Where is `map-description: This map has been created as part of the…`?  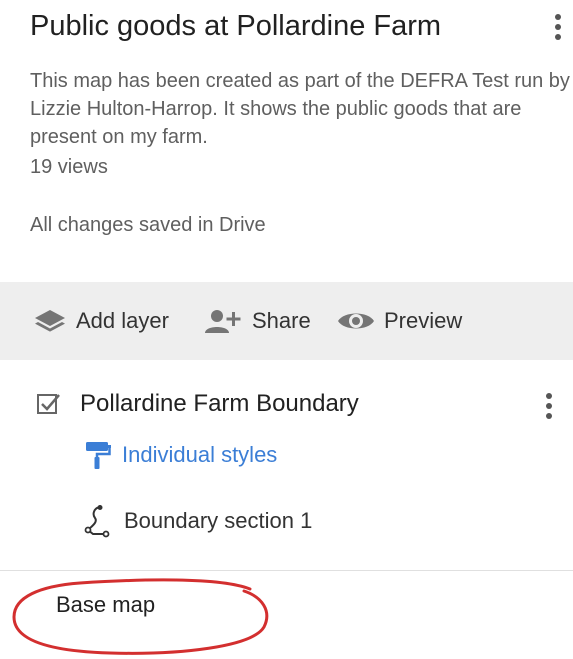
map-description: This map has been created as part of the… is located at coordinates (300, 109).